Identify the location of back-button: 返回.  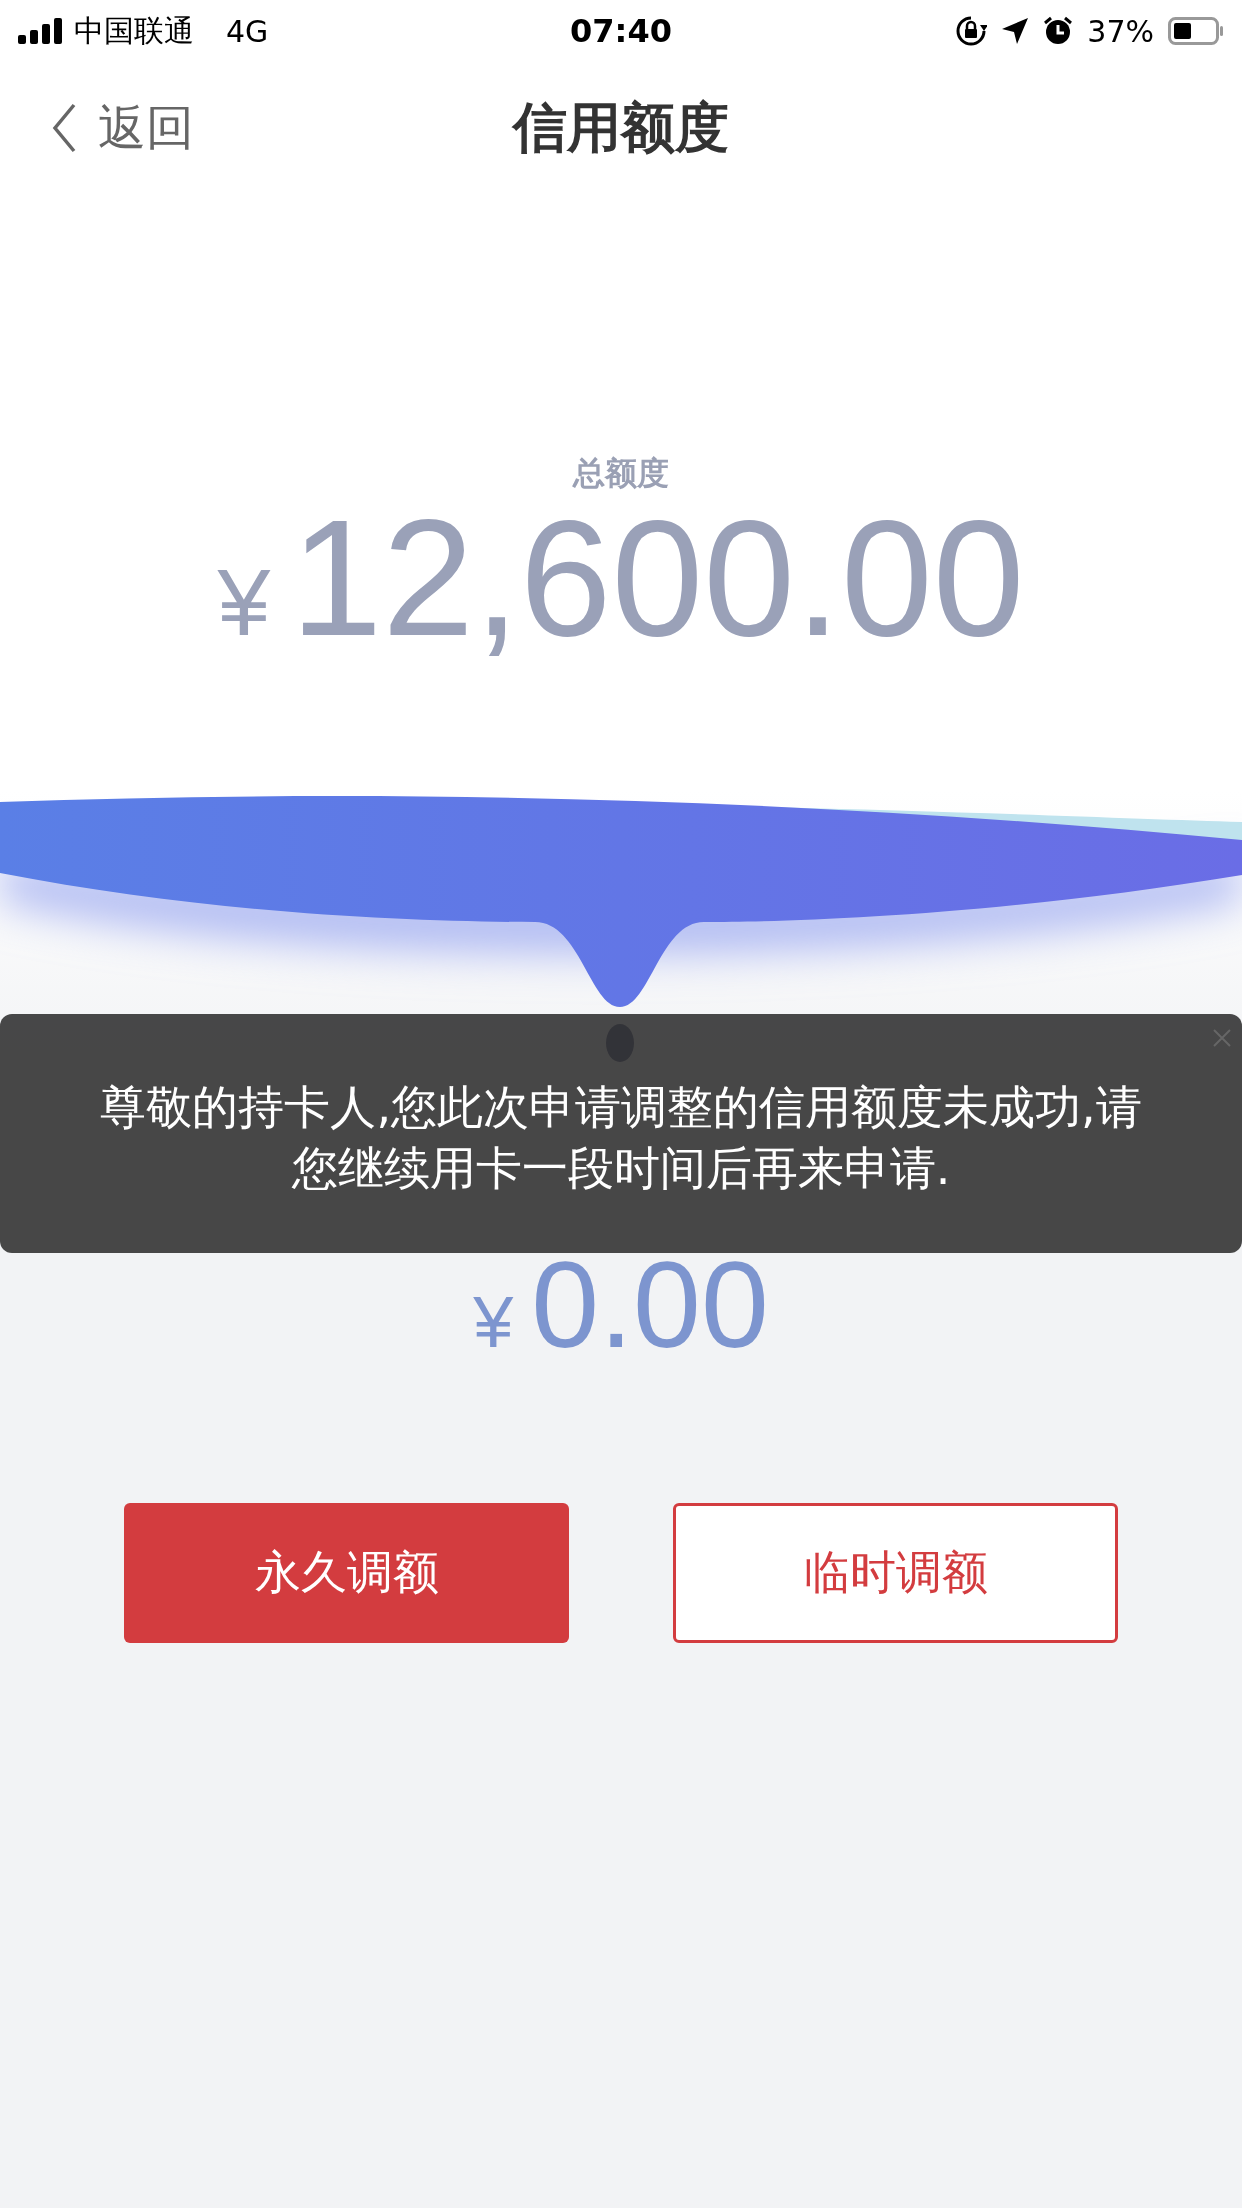
(123, 128).